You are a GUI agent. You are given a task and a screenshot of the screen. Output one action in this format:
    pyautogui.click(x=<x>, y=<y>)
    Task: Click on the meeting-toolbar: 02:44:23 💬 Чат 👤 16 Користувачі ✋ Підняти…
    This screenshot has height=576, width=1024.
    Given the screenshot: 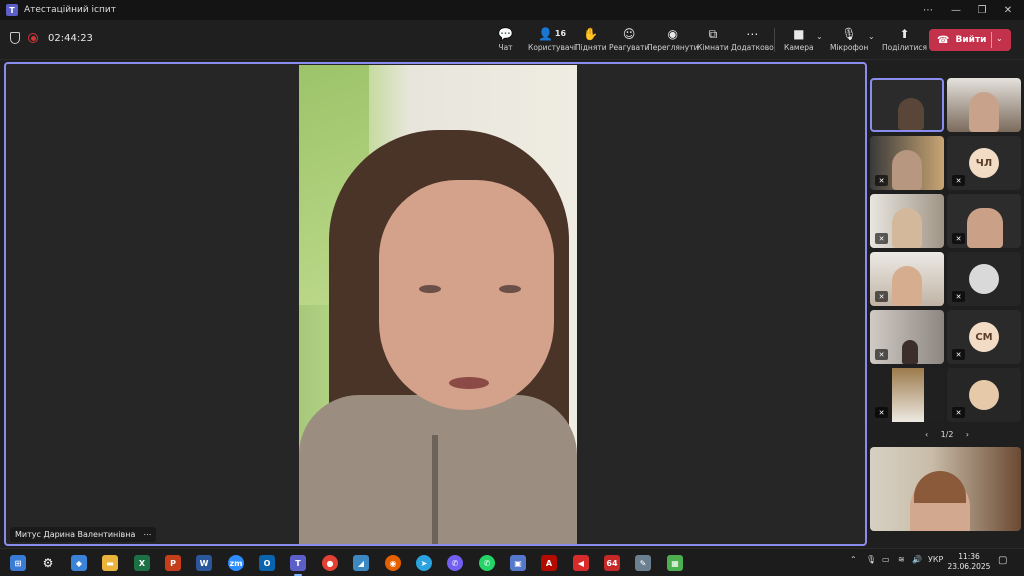 What is the action you would take?
    pyautogui.click(x=512, y=40)
    